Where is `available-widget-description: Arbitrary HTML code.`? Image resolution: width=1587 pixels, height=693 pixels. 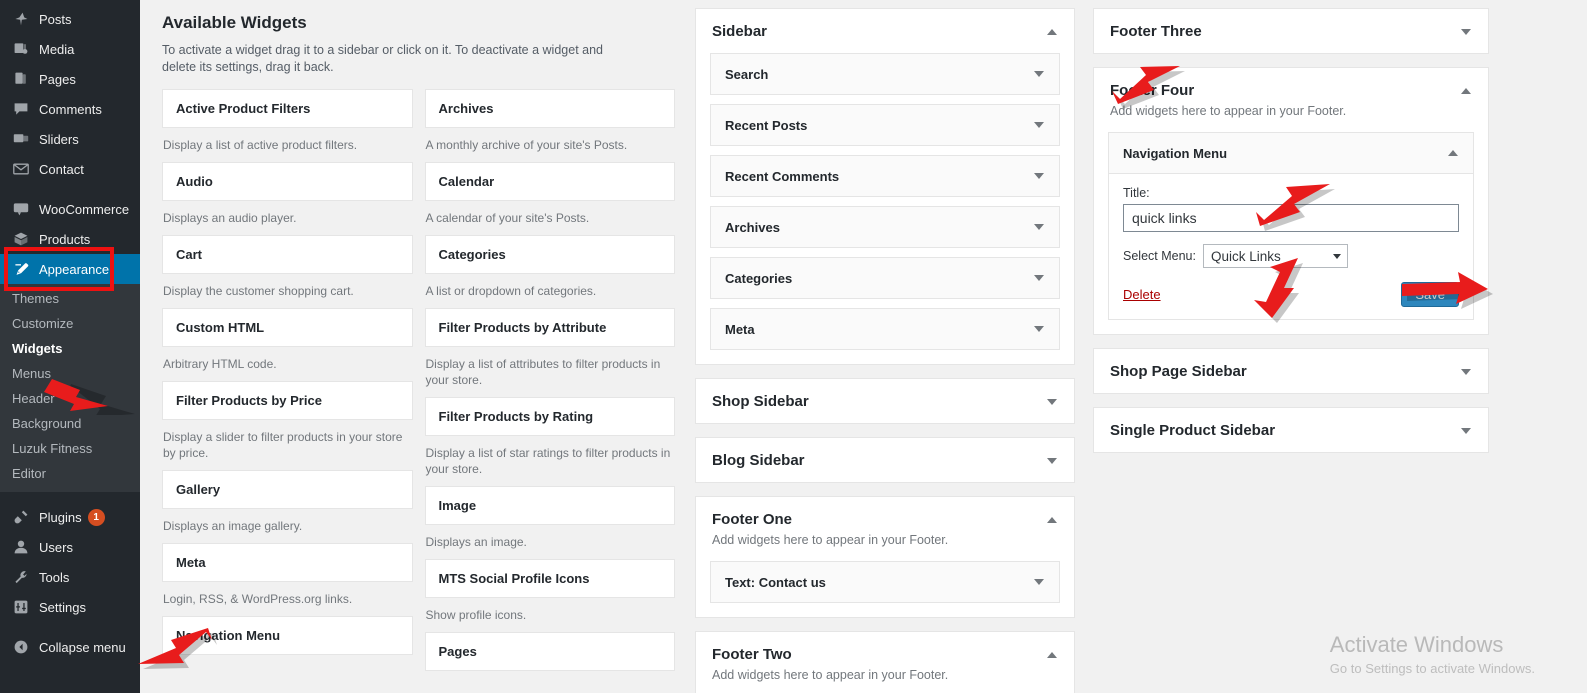 available-widget-description: Arbitrary HTML code. is located at coordinates (220, 364).